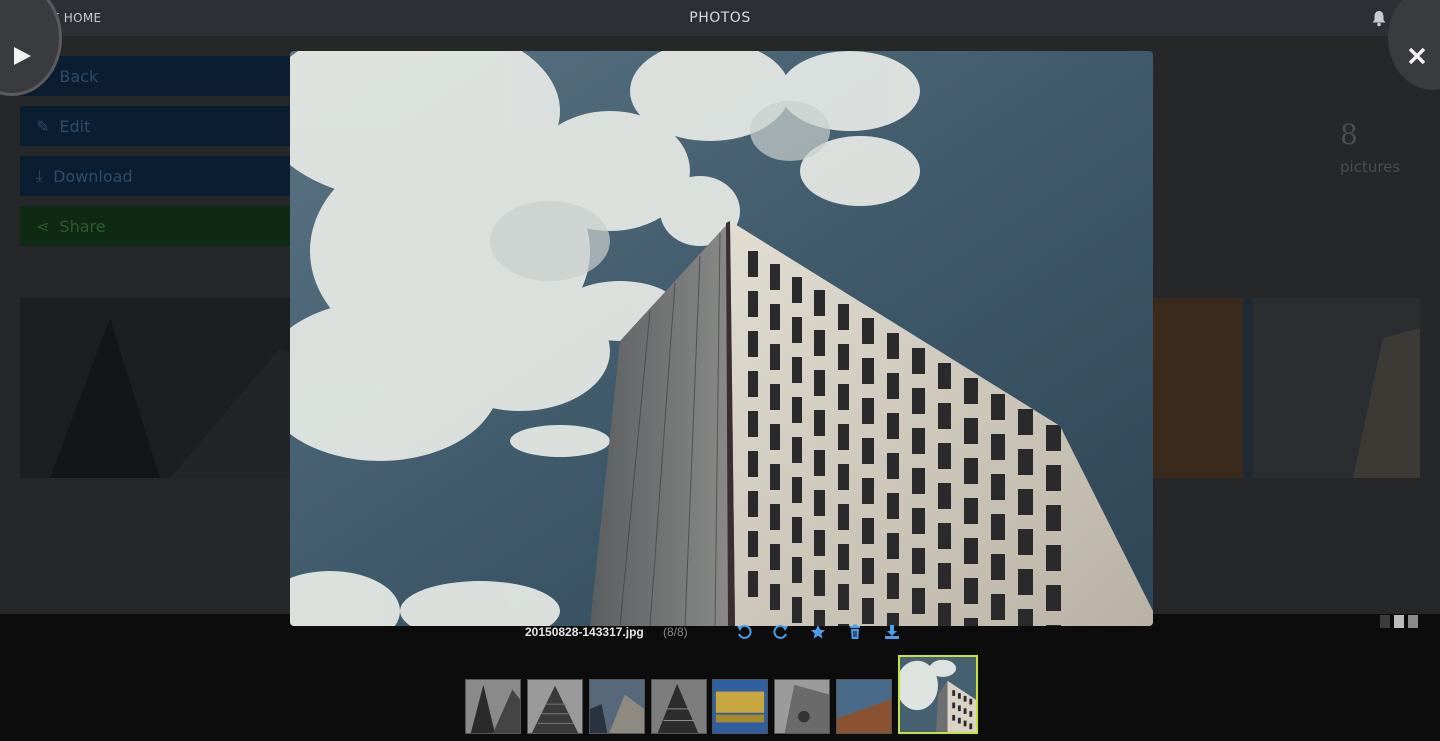 This screenshot has width=1440, height=741. What do you see at coordinates (75, 126) in the screenshot?
I see `edit-button-label: Edit` at bounding box center [75, 126].